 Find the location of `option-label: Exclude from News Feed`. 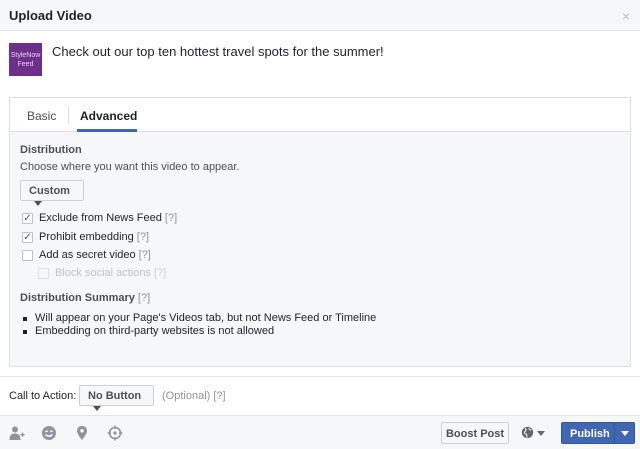

option-label: Exclude from News Feed is located at coordinates (100, 218).